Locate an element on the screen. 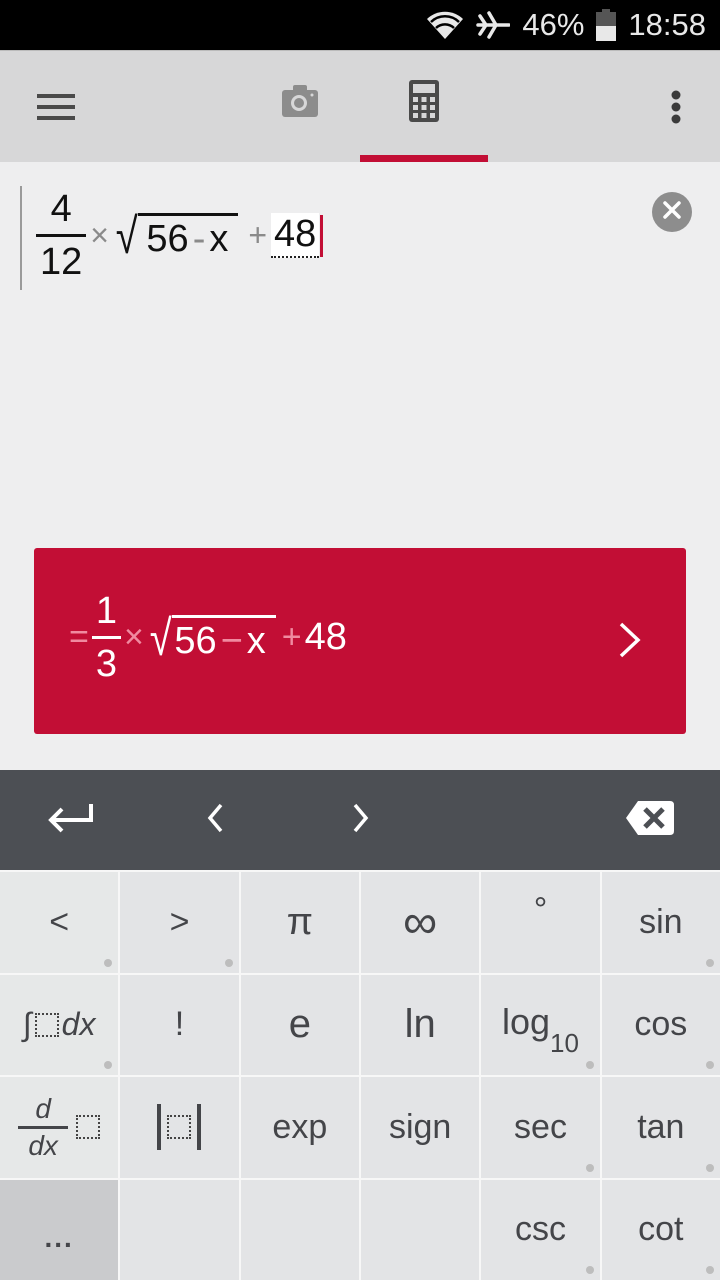  clear-circle-icon is located at coordinates (672, 212).